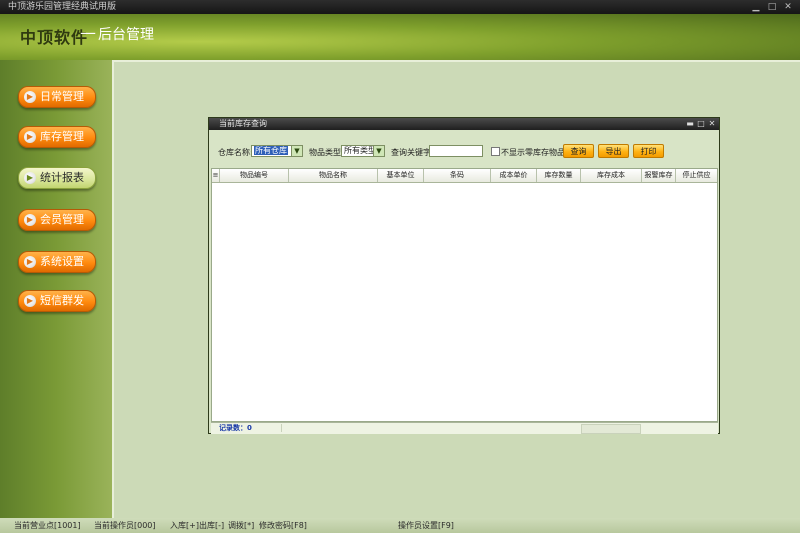  Describe the element at coordinates (401, 175) in the screenshot. I see `column-header-unit: 基本单位` at that location.